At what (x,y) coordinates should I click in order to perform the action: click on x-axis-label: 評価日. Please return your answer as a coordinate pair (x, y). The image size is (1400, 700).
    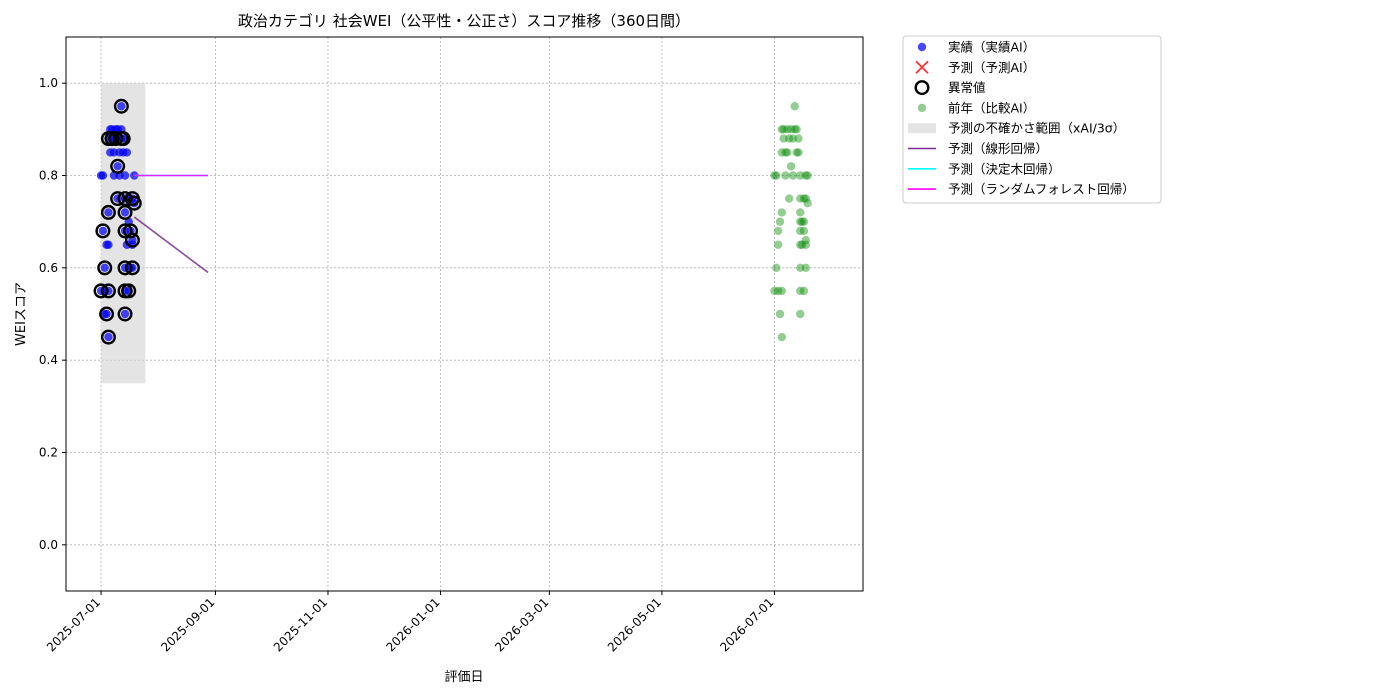
    Looking at the image, I should click on (463, 677).